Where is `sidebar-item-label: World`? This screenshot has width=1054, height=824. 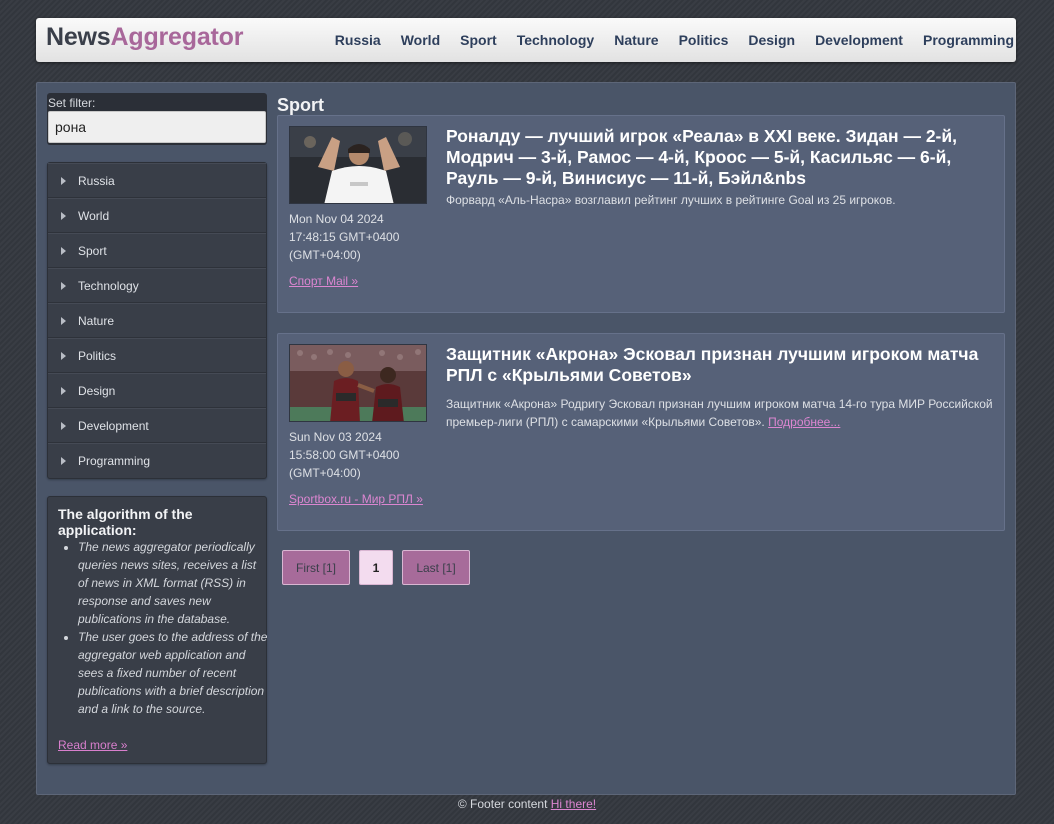
sidebar-item-label: World is located at coordinates (94, 215).